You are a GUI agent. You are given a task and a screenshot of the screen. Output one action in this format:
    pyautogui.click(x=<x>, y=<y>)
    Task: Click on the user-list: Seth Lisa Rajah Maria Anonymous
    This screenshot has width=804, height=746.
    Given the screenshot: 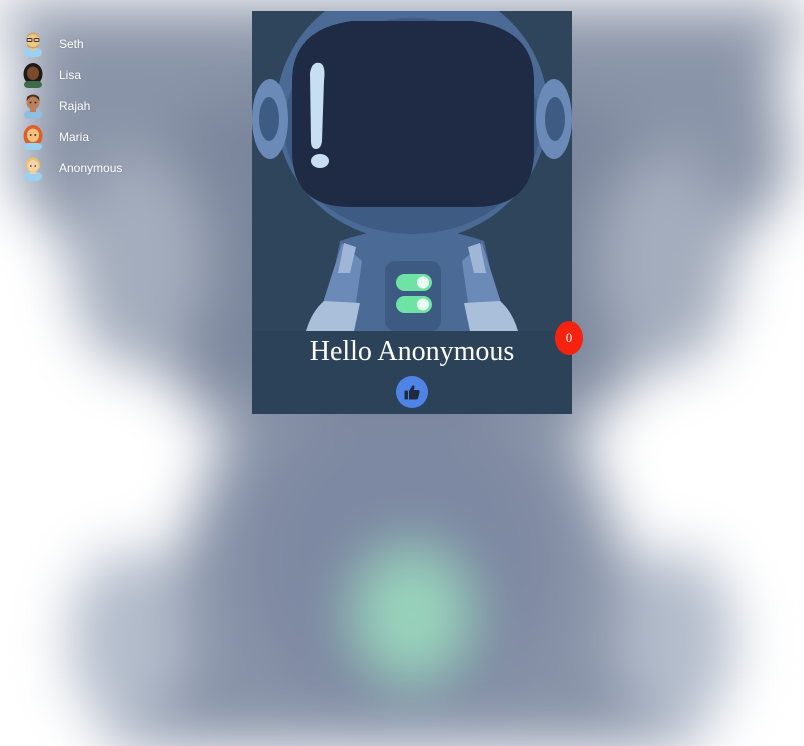 What is the action you would take?
    pyautogui.click(x=72, y=105)
    